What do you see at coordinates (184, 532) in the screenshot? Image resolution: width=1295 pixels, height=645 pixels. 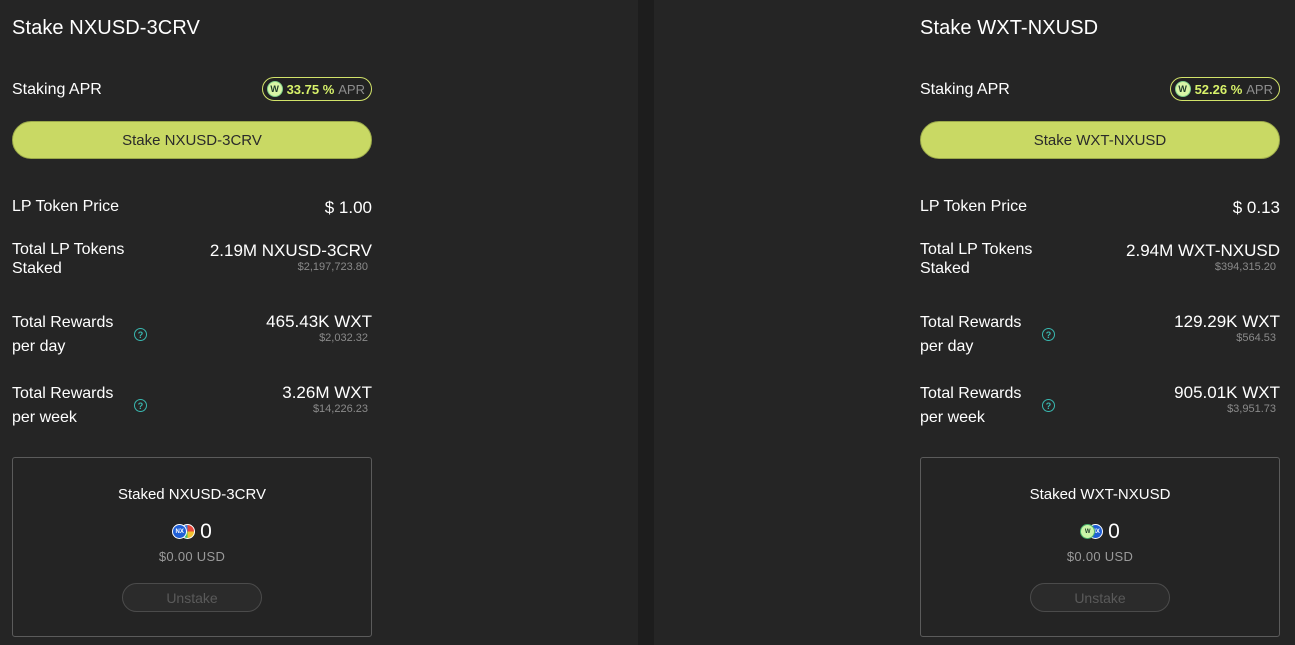 I see `lp-token-pair-icon: NX` at bounding box center [184, 532].